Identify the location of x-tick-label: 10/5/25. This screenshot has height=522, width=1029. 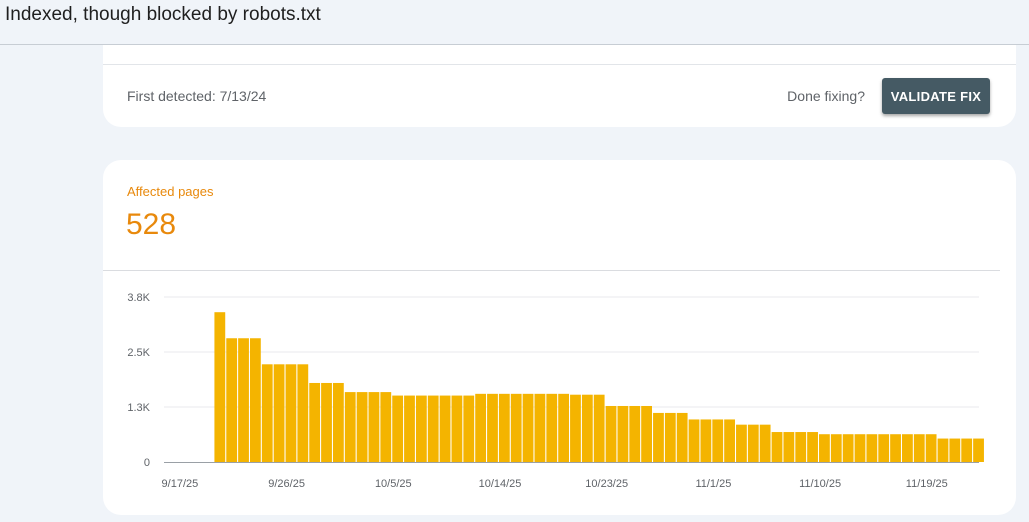
(393, 484).